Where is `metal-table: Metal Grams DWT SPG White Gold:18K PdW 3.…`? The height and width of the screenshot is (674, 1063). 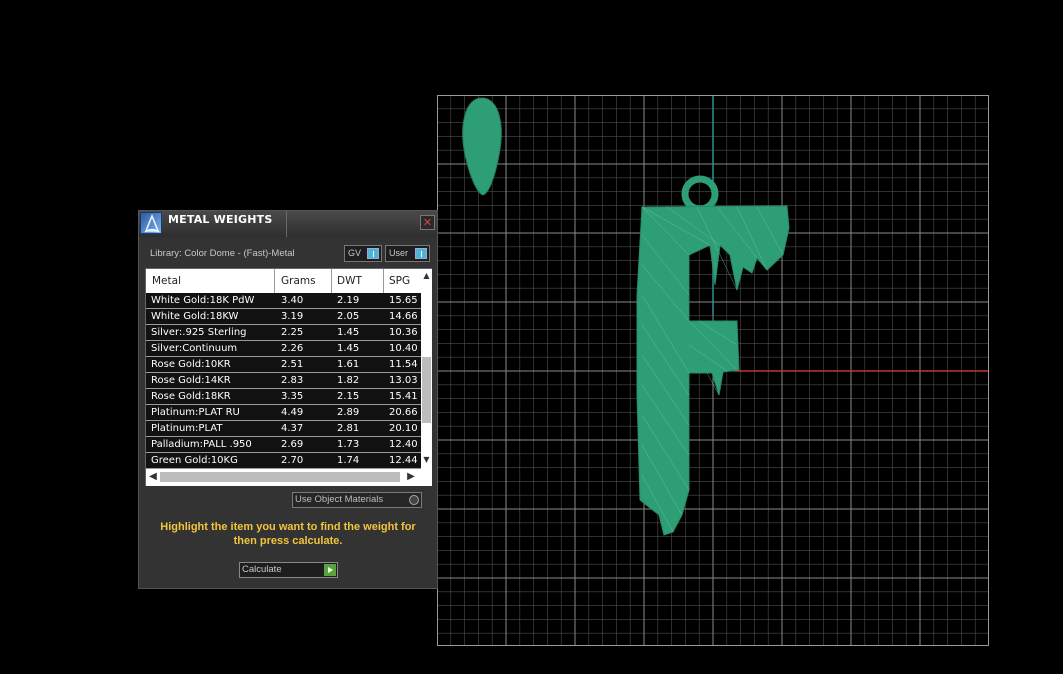 metal-table: Metal Grams DWT SPG White Gold:18K PdW 3.… is located at coordinates (288, 377).